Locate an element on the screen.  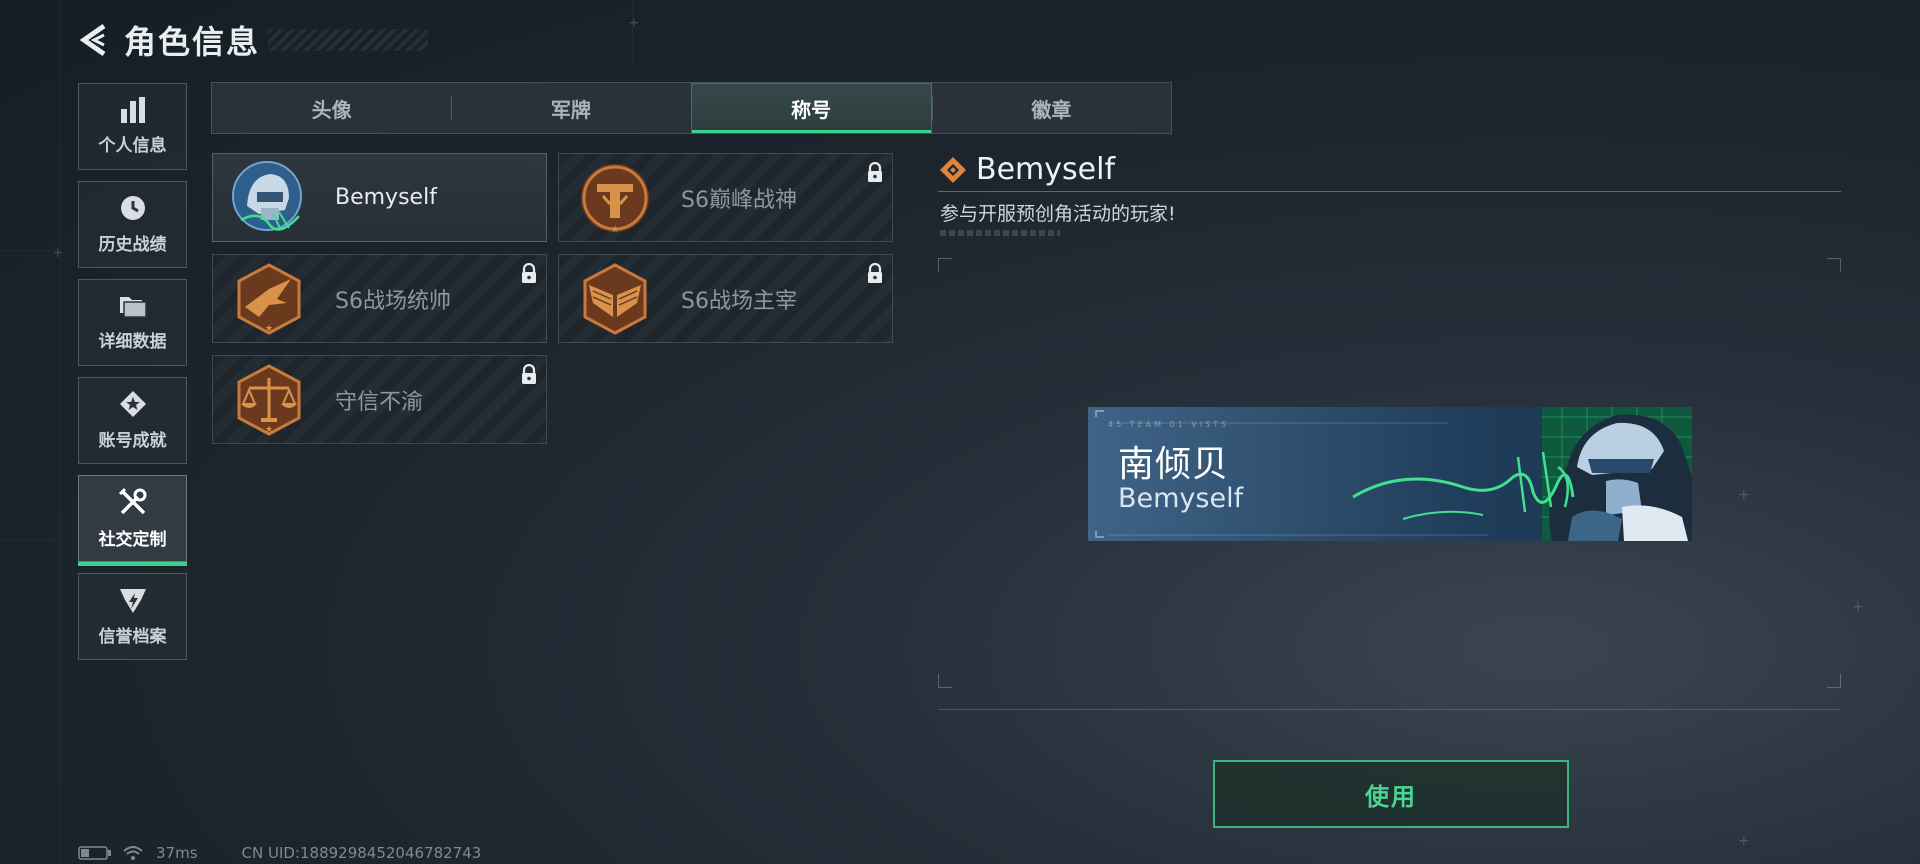
sidebar-item-reputation: 信誉档案 is located at coordinates (132, 616).